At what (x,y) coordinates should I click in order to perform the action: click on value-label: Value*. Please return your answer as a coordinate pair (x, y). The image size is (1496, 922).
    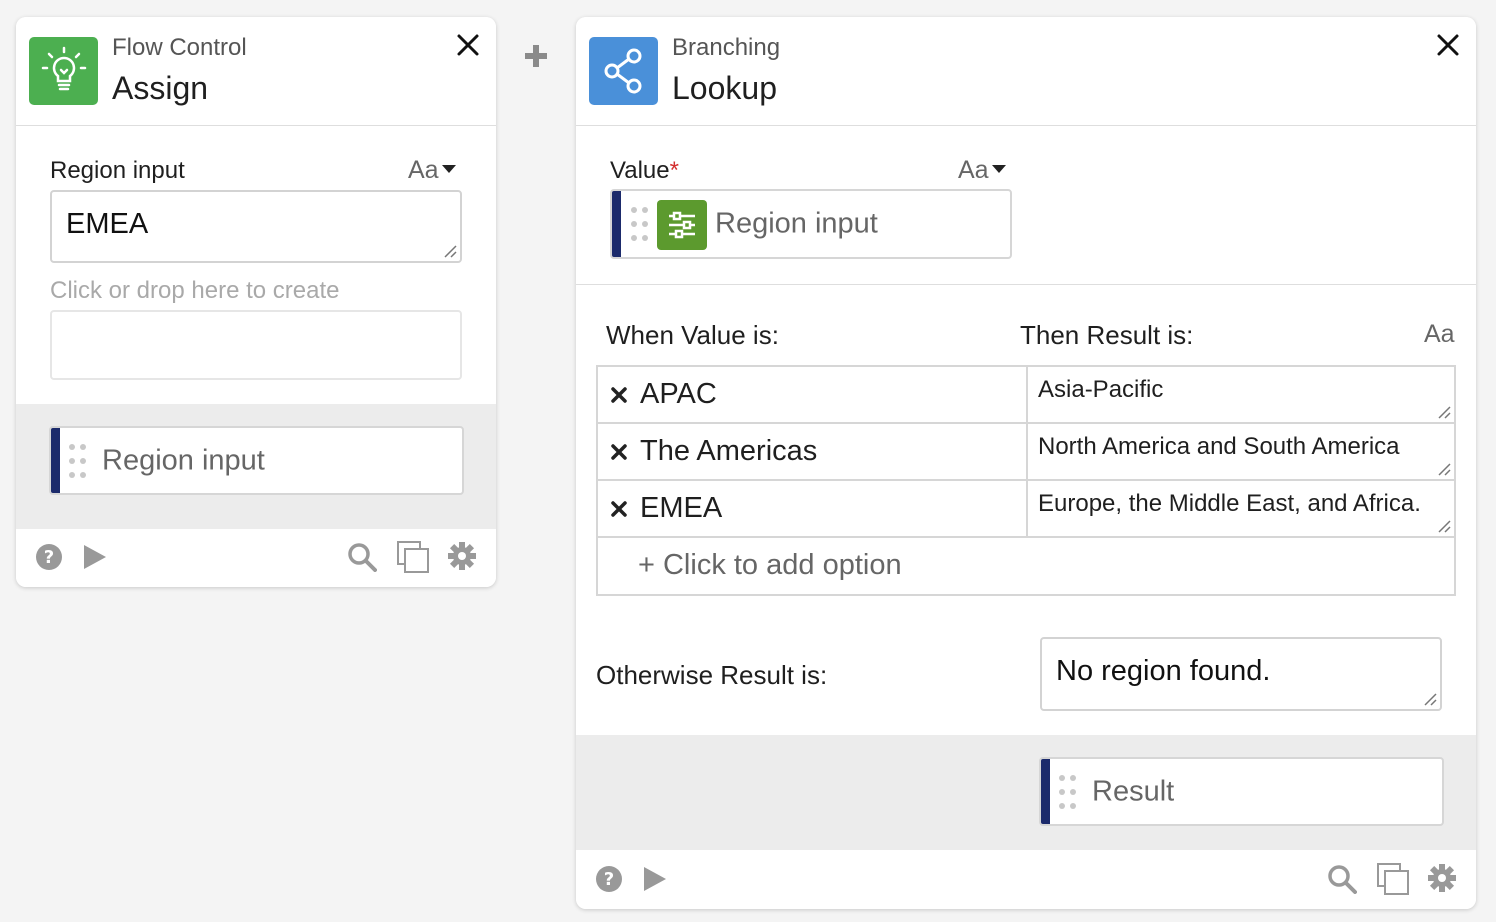
    Looking at the image, I should click on (644, 171).